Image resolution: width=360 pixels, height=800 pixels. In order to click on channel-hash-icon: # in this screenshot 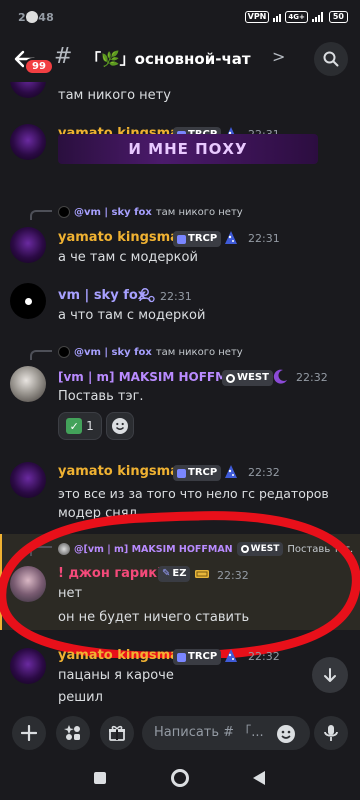, I will do `click(63, 56)`.